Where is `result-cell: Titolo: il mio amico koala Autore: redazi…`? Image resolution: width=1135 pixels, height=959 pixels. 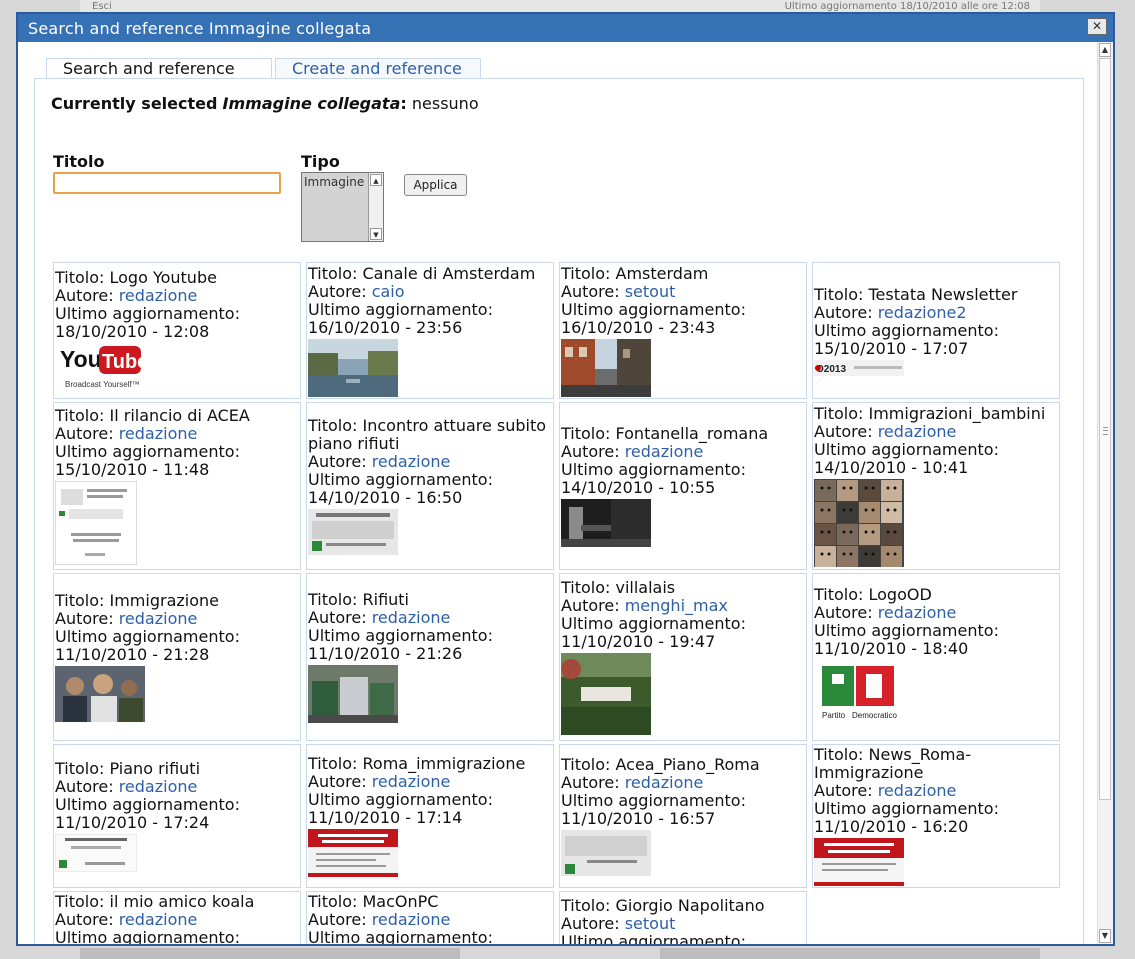 result-cell: Titolo: il mio amico koala Autore: redazi… is located at coordinates (177, 917).